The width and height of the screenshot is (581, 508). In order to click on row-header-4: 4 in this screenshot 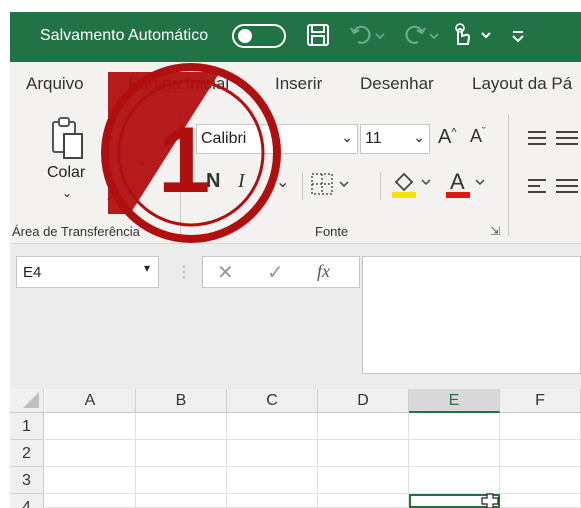, I will do `click(27, 501)`.